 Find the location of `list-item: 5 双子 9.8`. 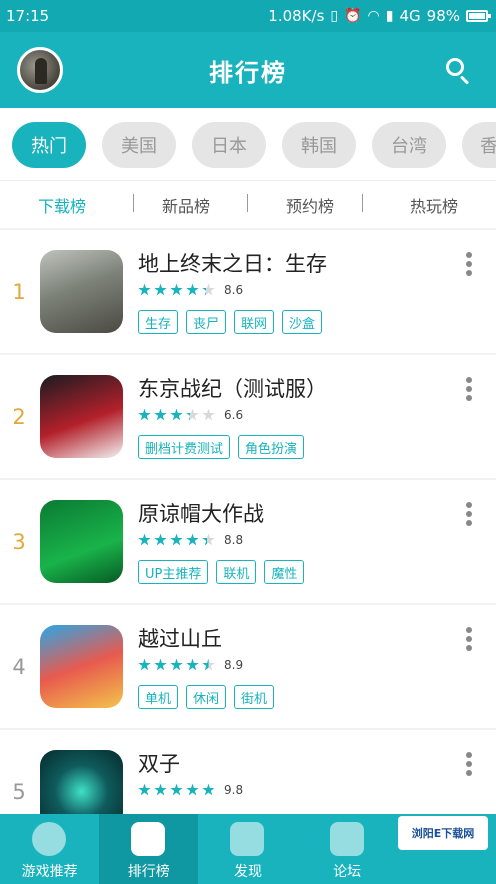

list-item: 5 双子 9.8 is located at coordinates (248, 772).